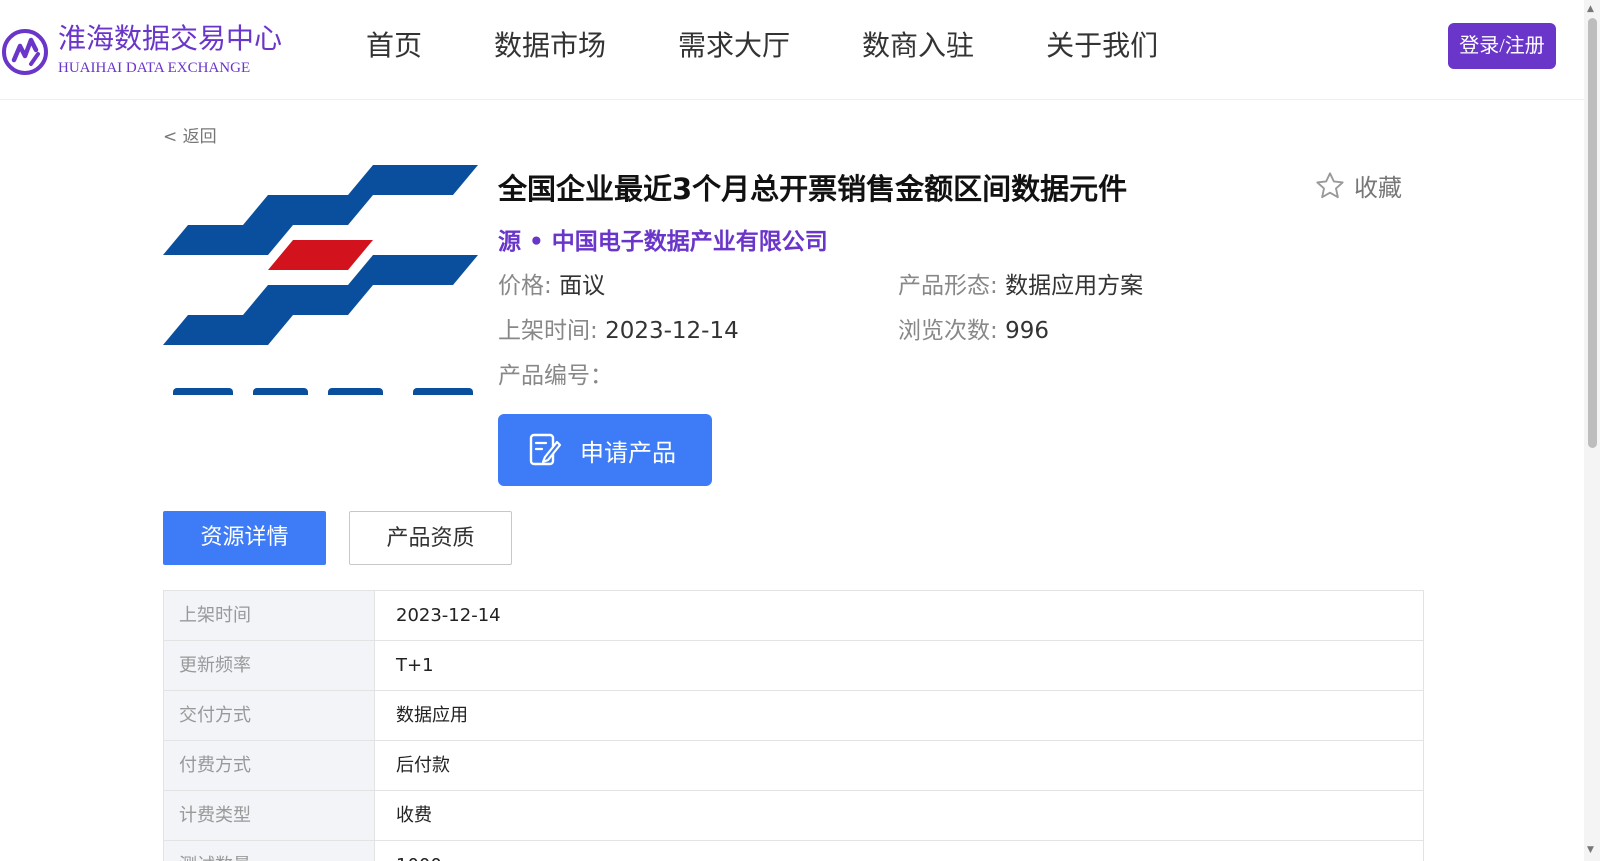 The width and height of the screenshot is (1600, 861). Describe the element at coordinates (269, 815) in the screenshot. I see `table-key: 计费类型` at that location.